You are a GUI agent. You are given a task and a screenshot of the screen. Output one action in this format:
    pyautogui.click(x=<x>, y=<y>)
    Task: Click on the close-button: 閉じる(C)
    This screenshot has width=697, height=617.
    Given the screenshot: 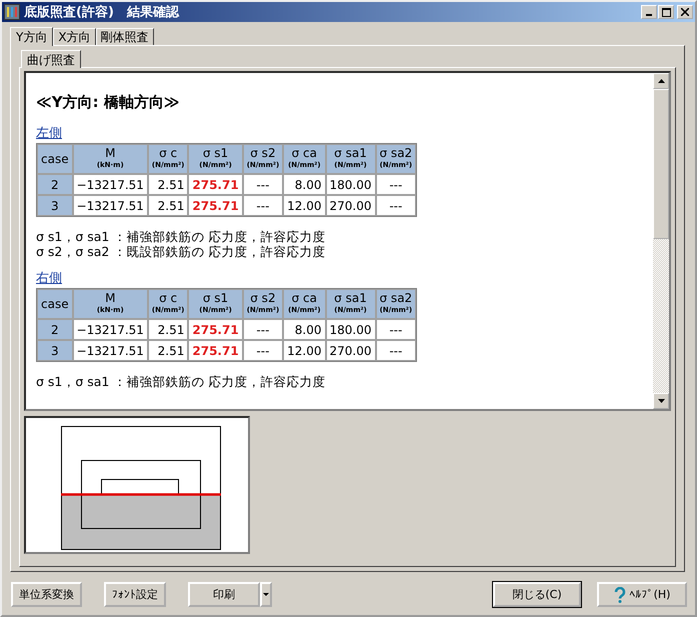 What is the action you would take?
    pyautogui.click(x=537, y=594)
    